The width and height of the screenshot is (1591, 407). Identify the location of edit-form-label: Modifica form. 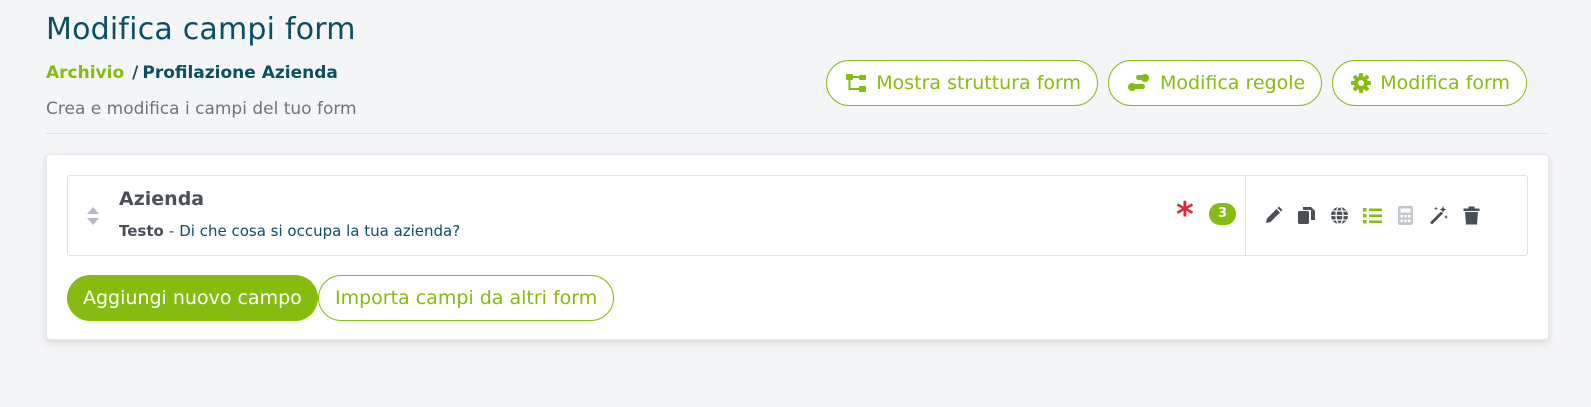
(1445, 83).